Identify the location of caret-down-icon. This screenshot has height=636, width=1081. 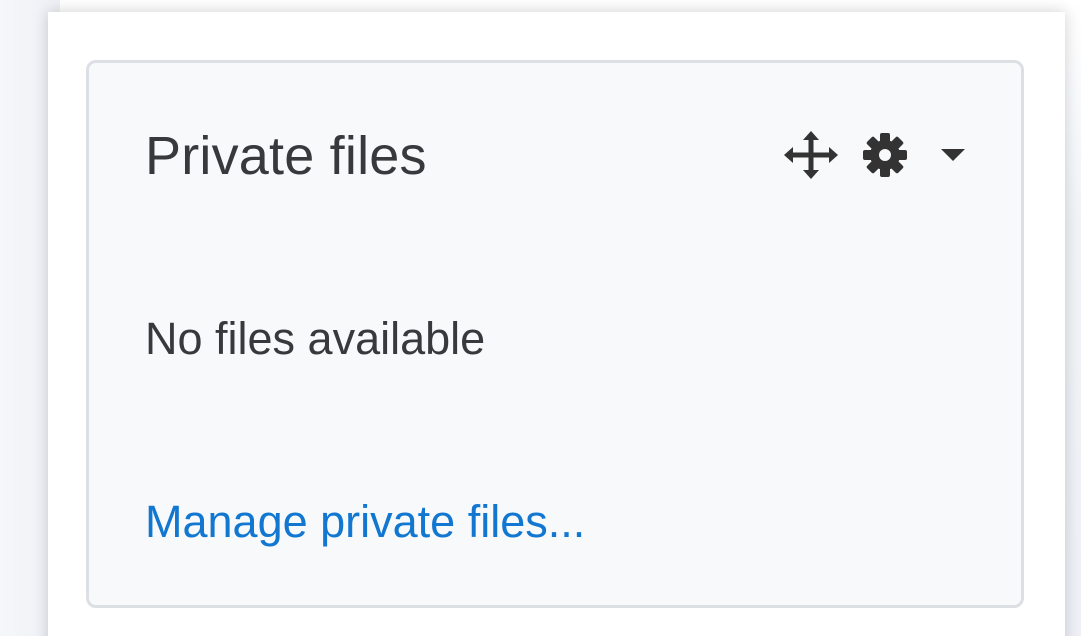
(953, 155).